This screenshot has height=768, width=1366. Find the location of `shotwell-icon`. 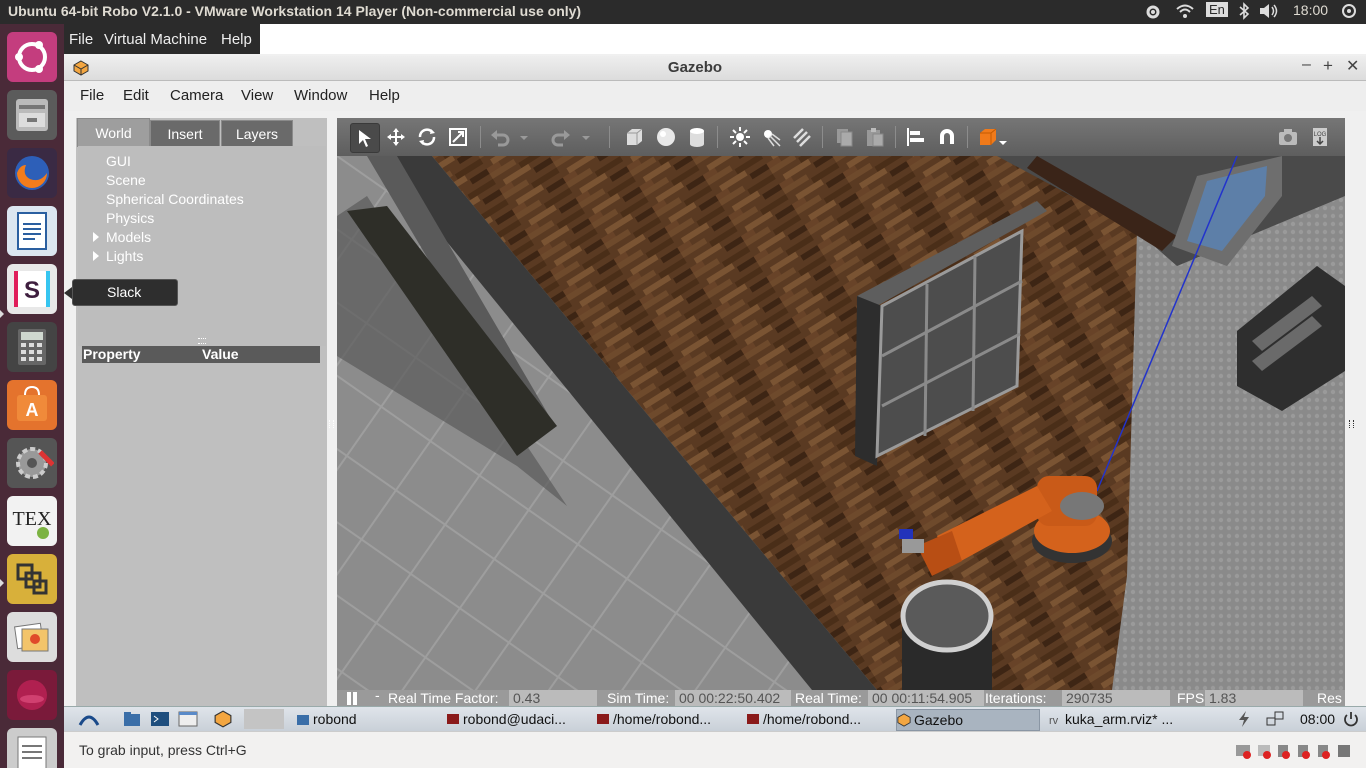

shotwell-icon is located at coordinates (32, 637).